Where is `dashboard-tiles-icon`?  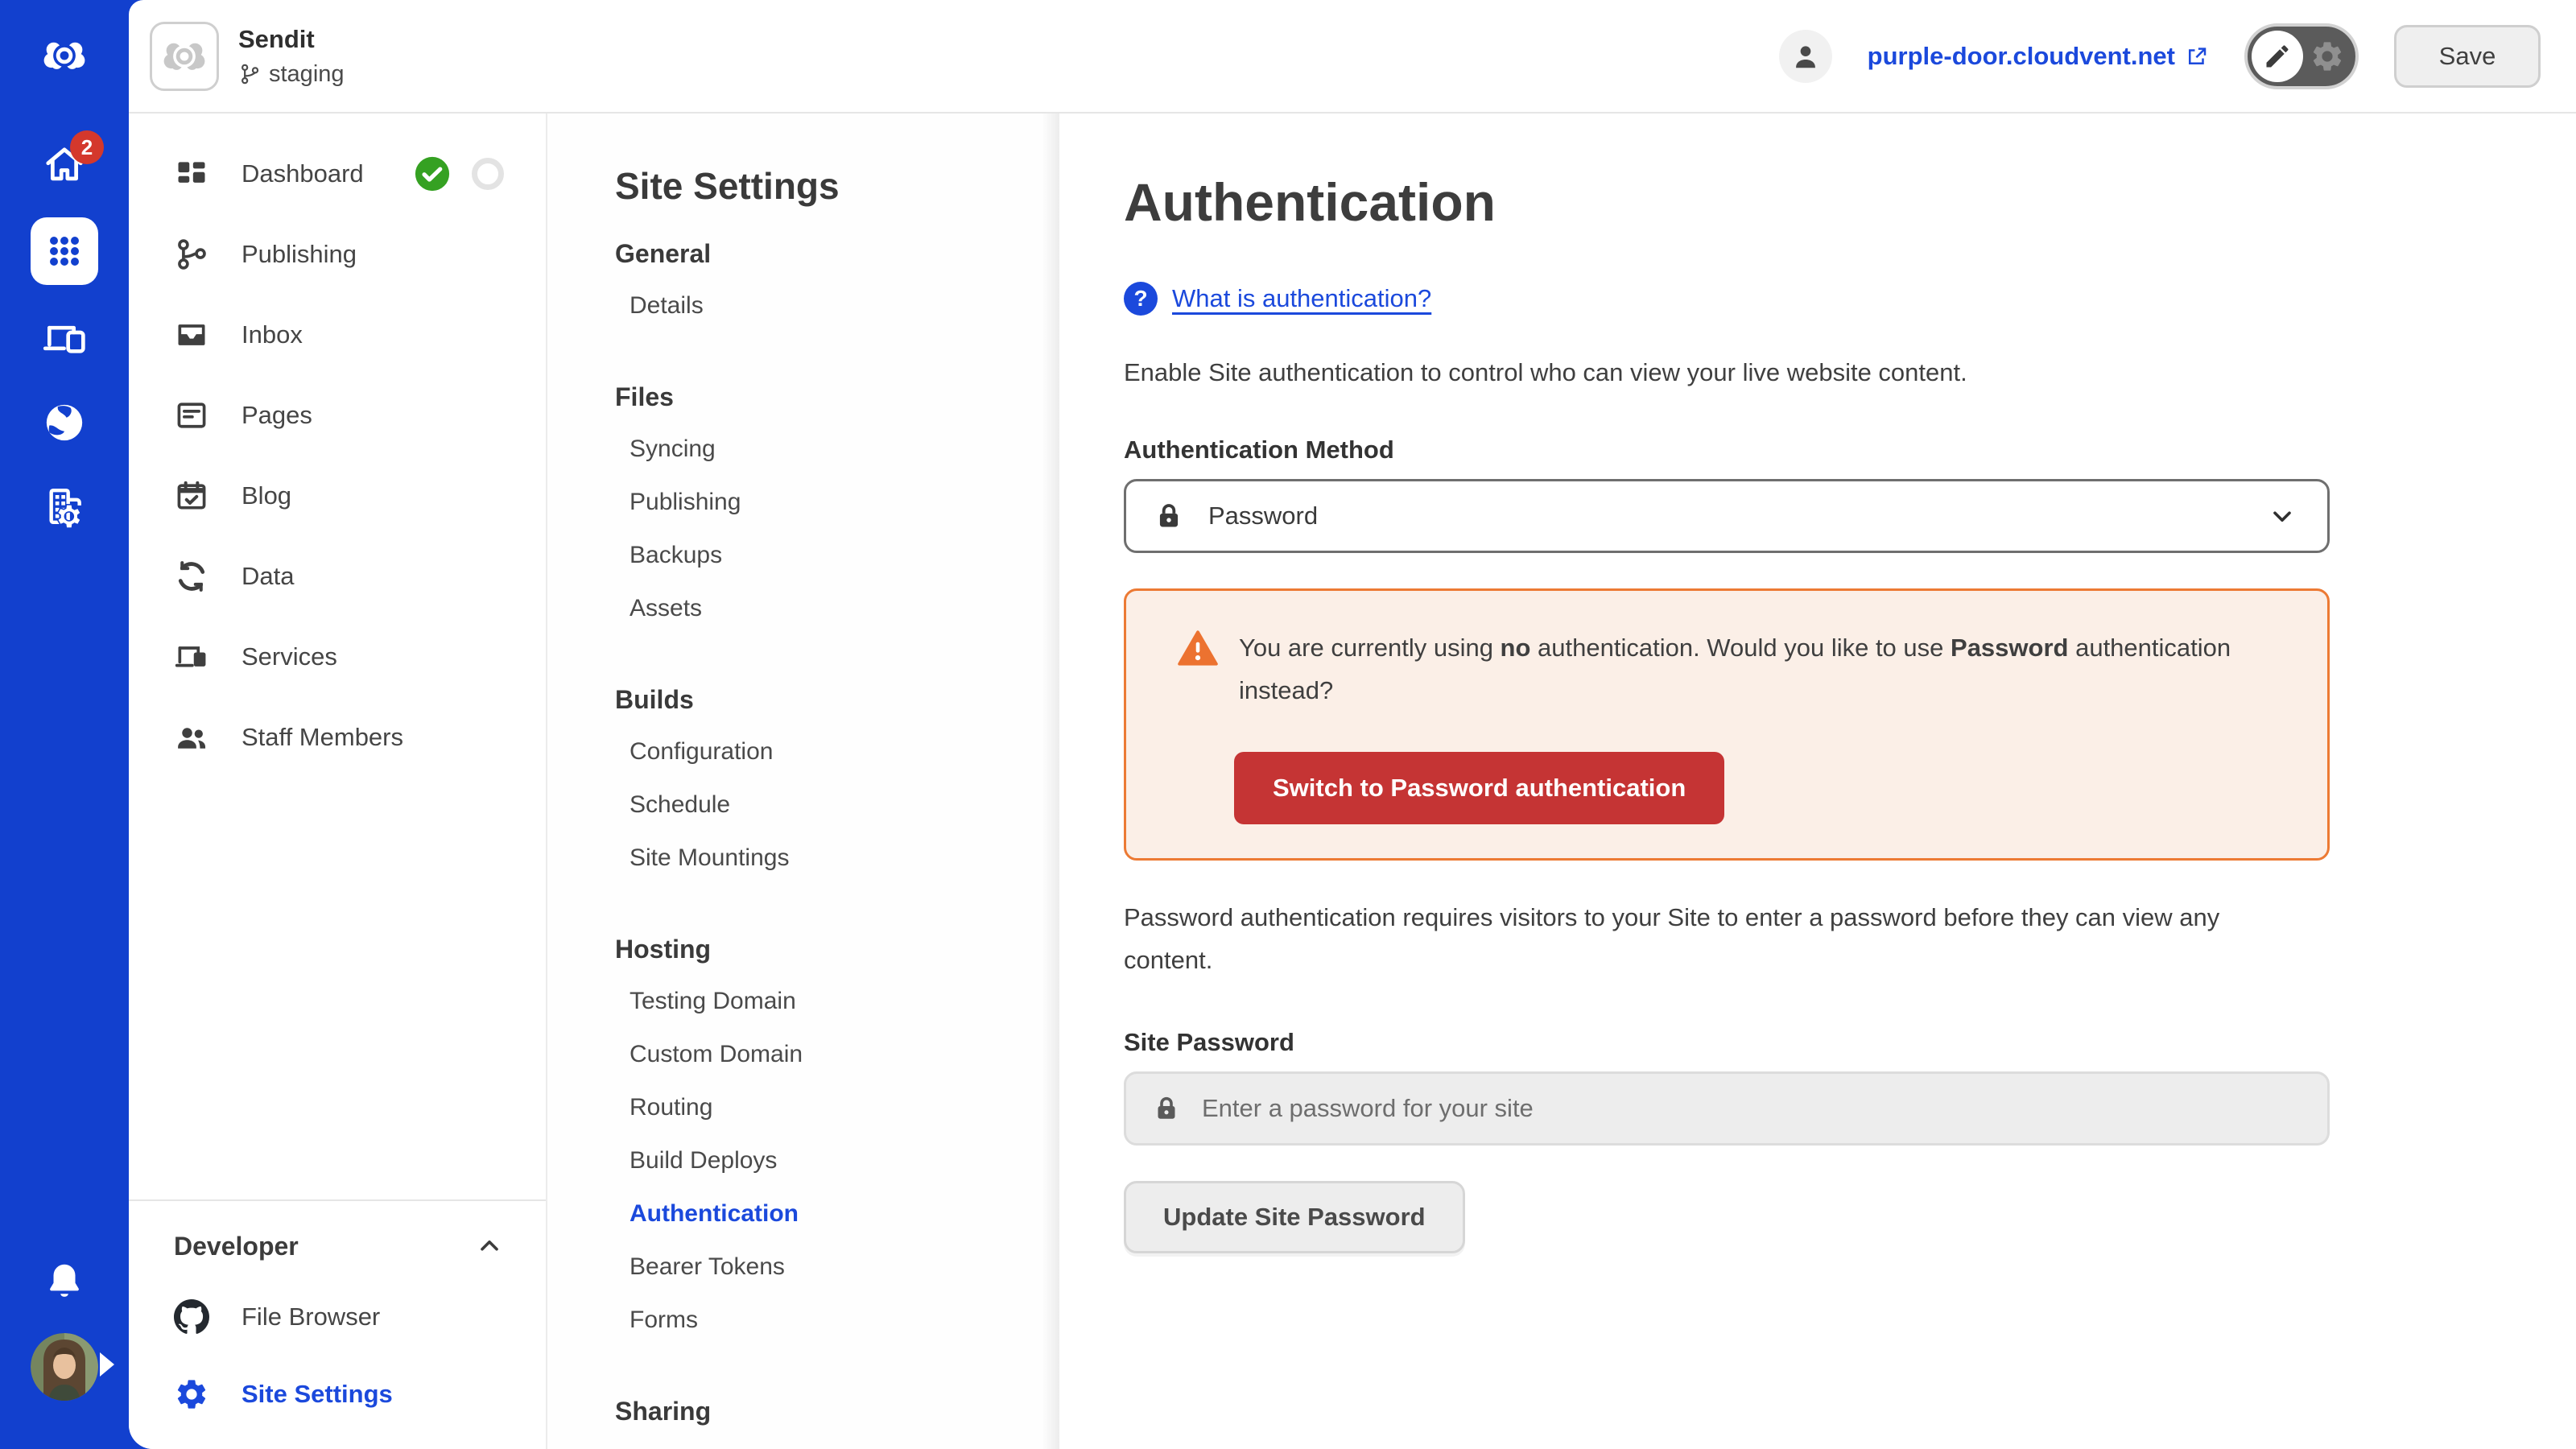 dashboard-tiles-icon is located at coordinates (191, 174).